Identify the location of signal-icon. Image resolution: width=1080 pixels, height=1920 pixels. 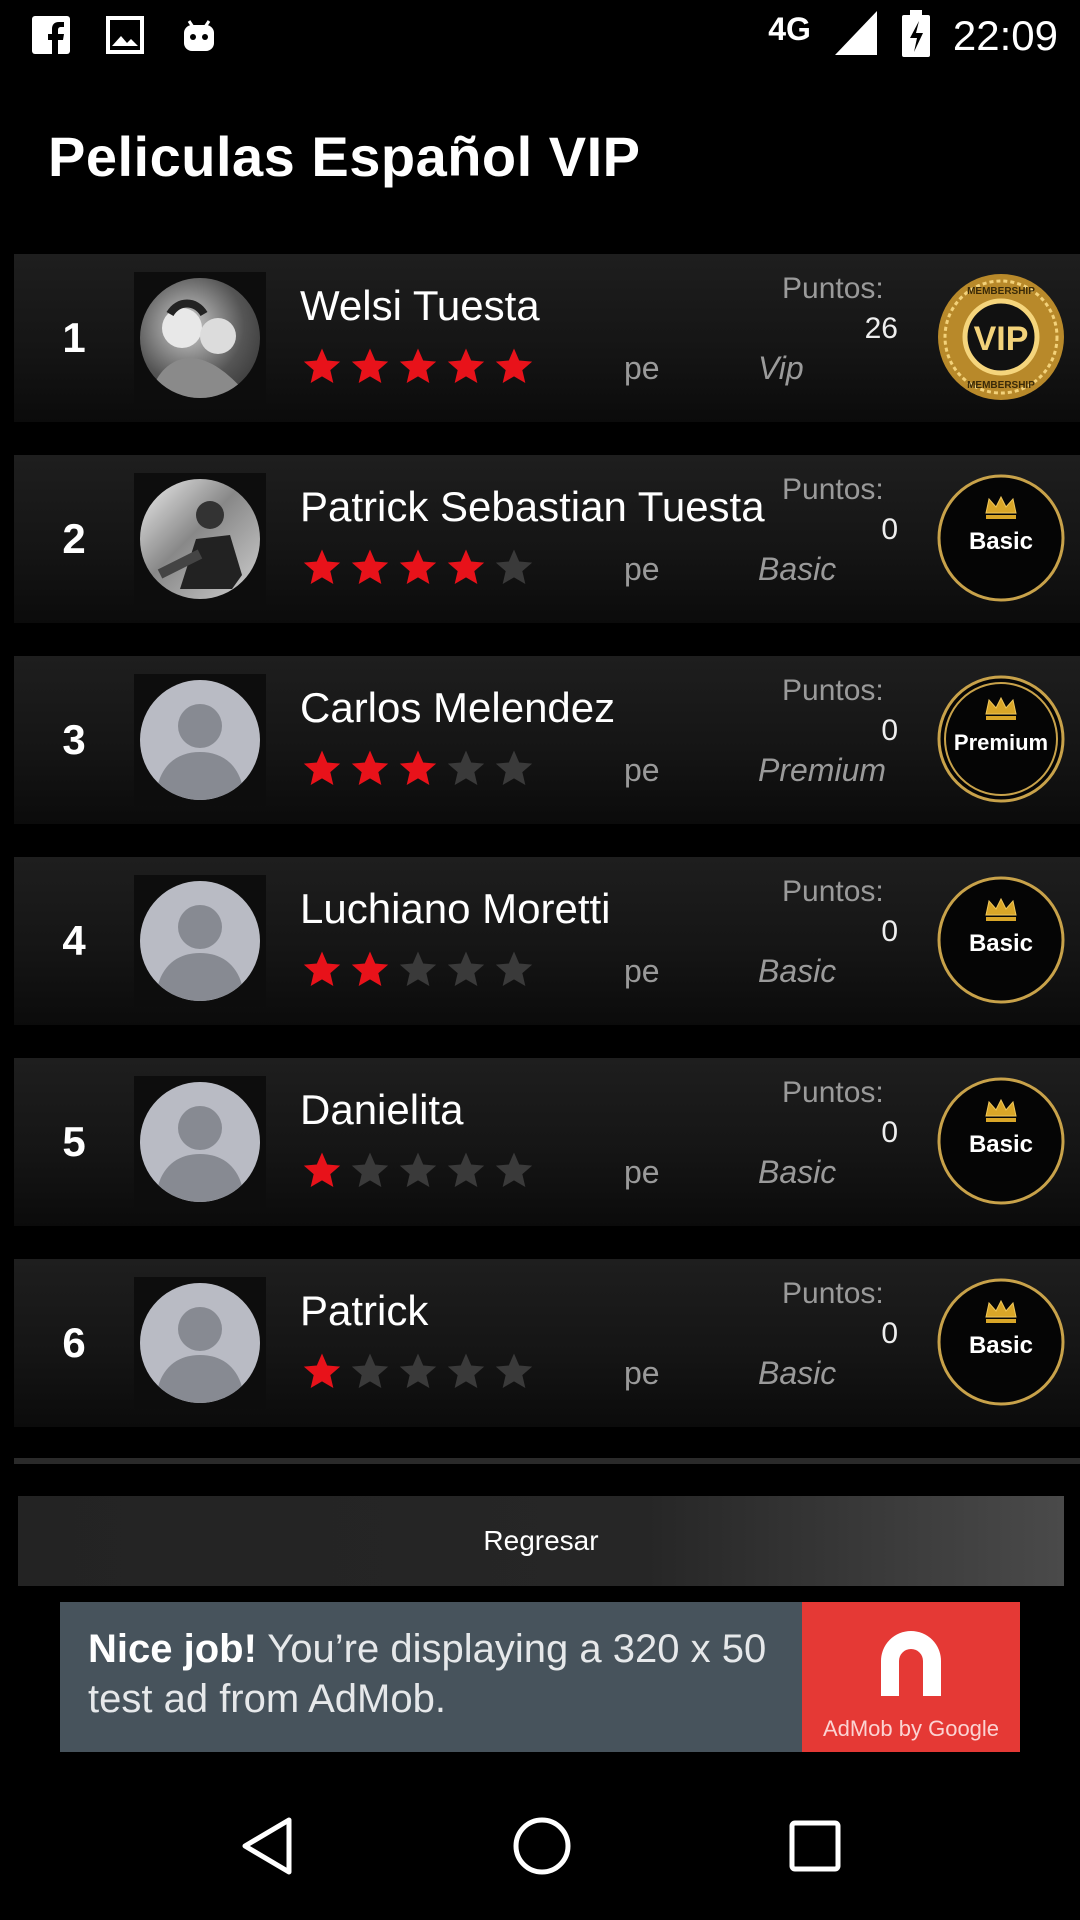
(856, 35).